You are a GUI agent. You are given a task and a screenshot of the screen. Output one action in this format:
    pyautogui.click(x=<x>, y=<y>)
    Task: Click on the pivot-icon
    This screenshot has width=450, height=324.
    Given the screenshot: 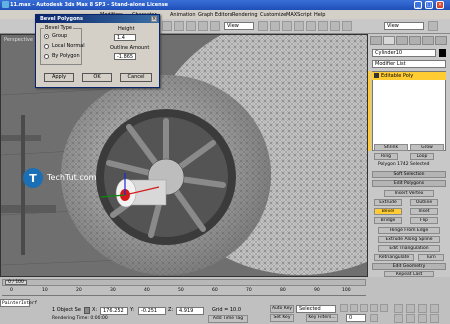 What is the action you would take?
    pyautogui.click(x=263, y=26)
    